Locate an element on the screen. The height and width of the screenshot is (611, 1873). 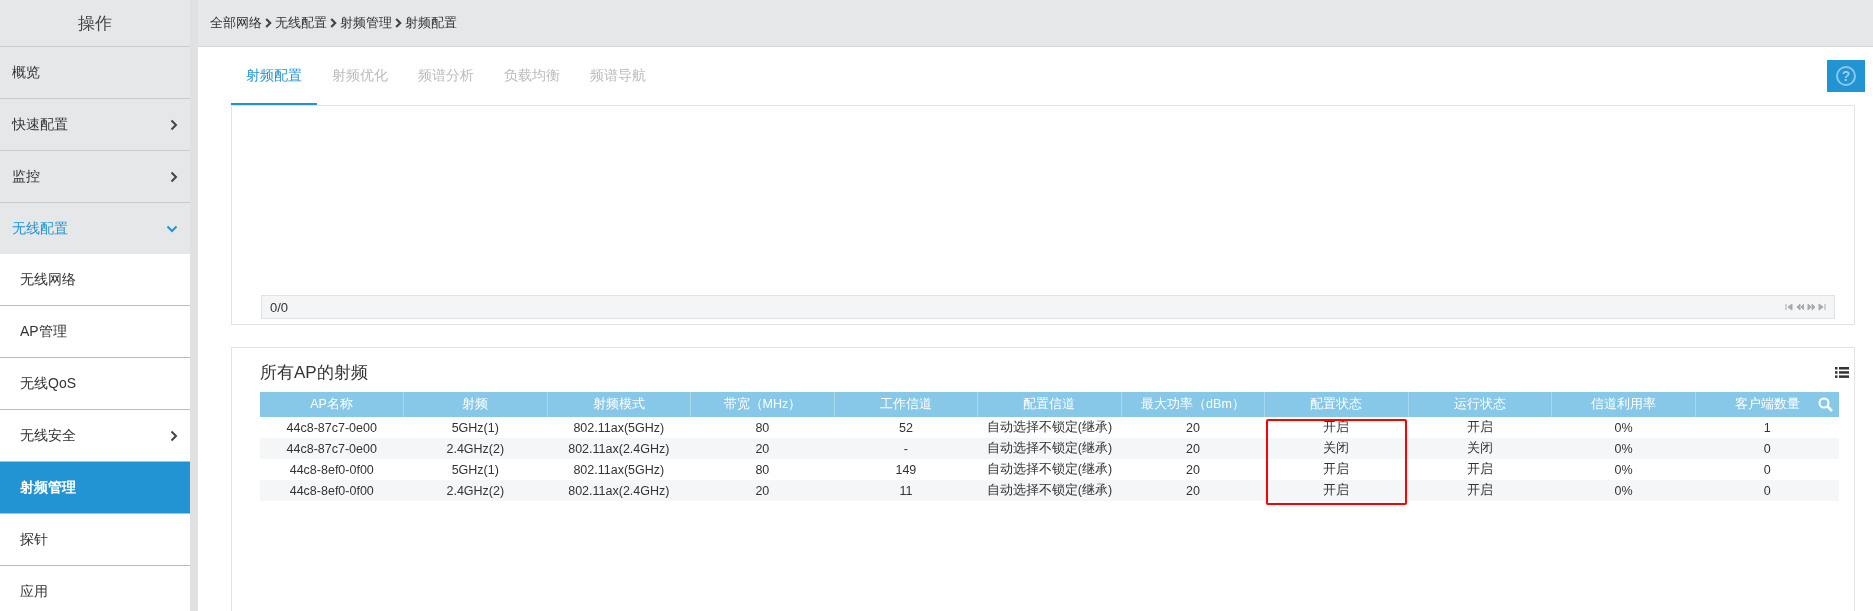
column-header: 射频模式 is located at coordinates (619, 404).